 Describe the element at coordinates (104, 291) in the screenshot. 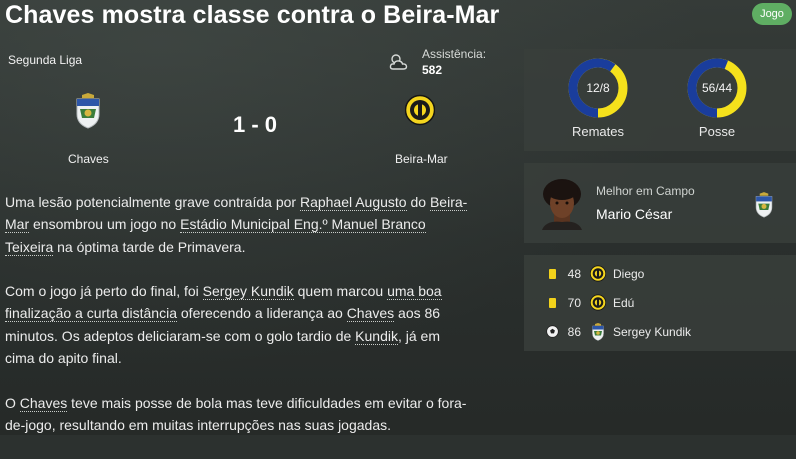

I see `report-text: Com o jogo já perto do final, foi` at that location.